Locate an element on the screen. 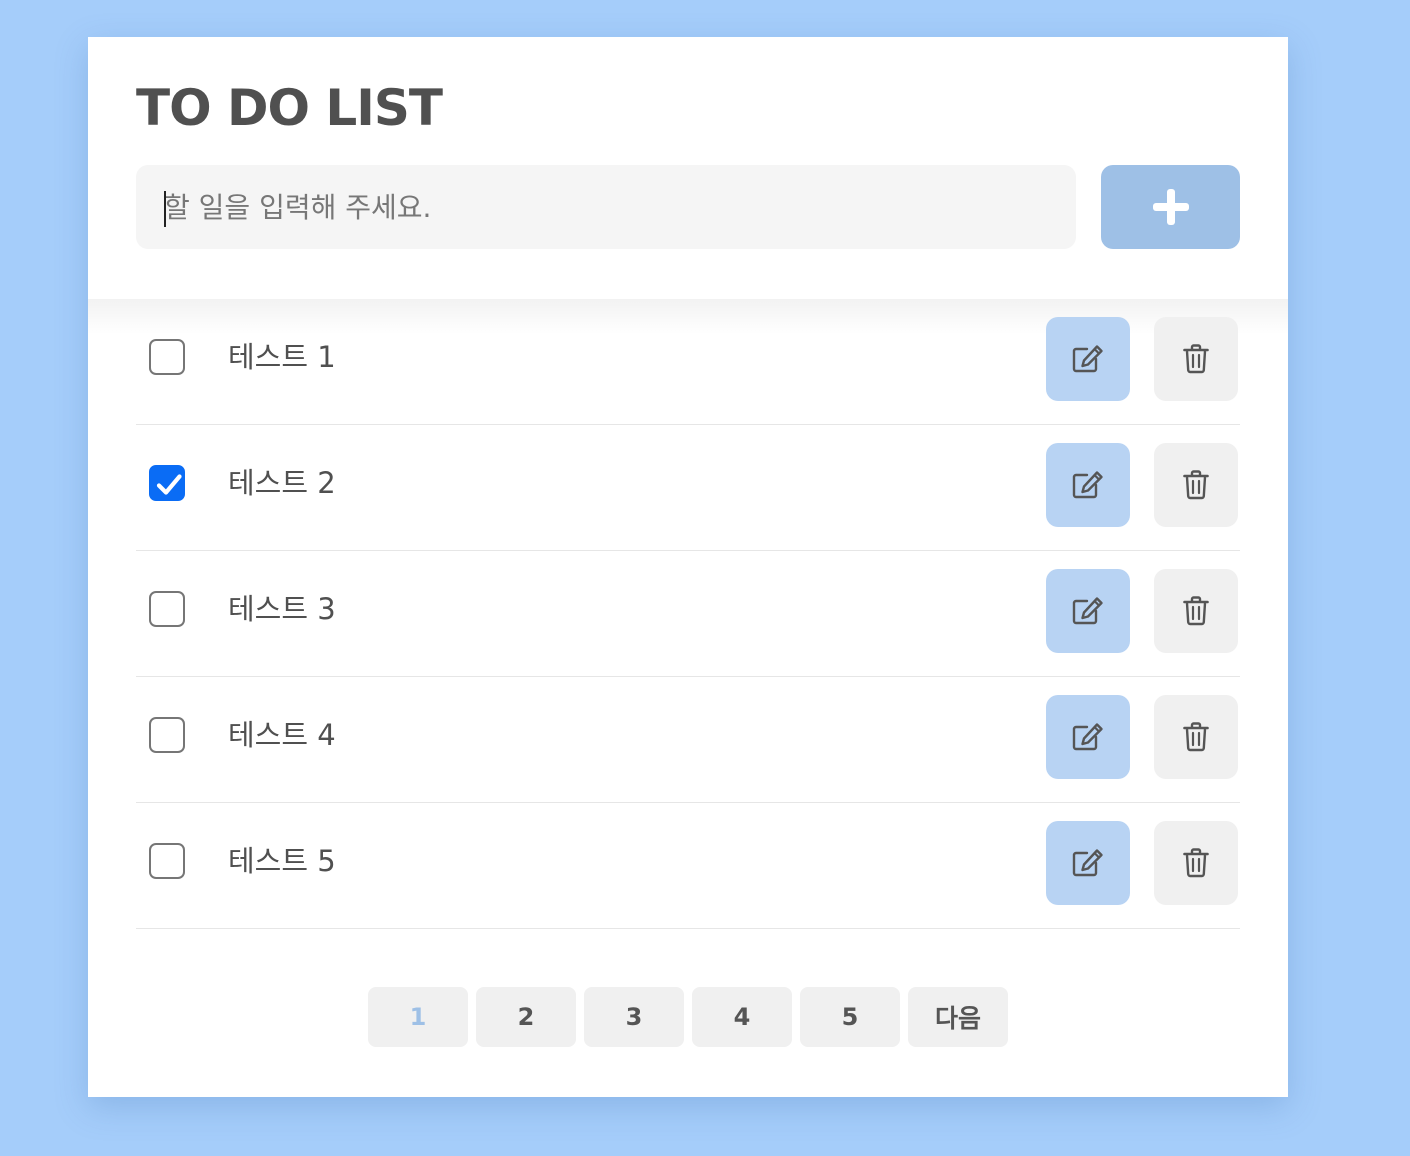  todo-input is located at coordinates (606, 207).